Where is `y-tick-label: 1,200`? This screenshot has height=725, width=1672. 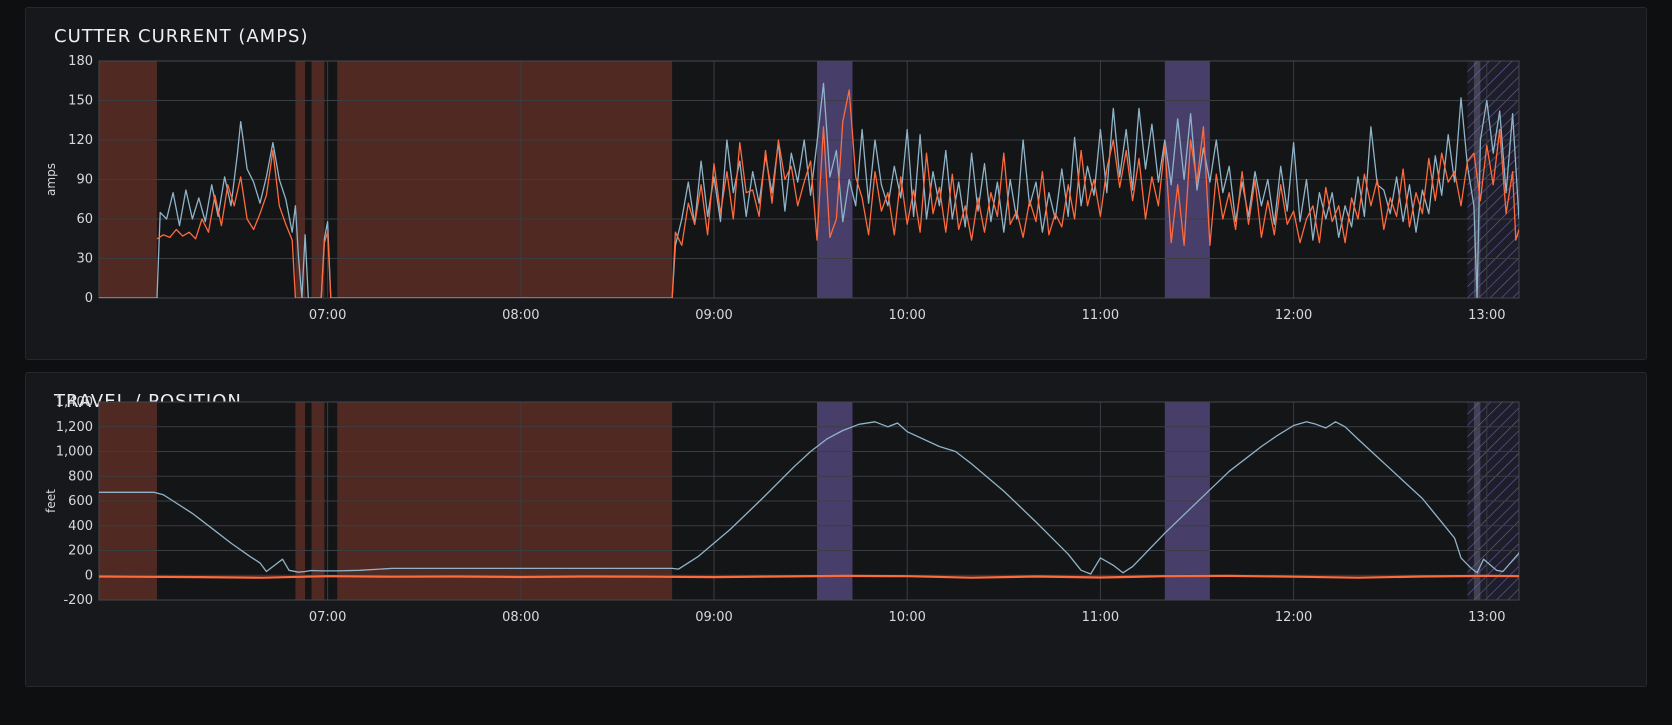 y-tick-label: 1,200 is located at coordinates (74, 427).